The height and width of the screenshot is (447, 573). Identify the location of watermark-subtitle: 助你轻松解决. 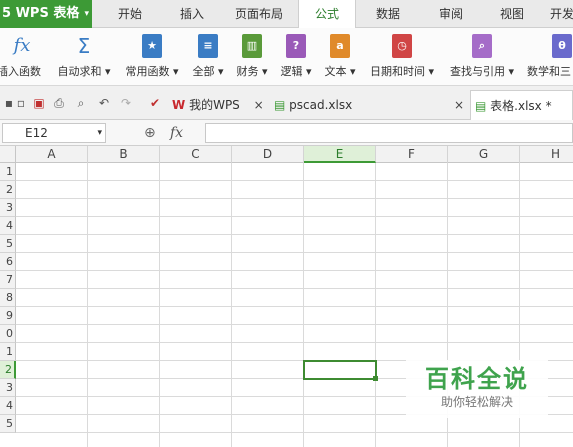
(476, 402).